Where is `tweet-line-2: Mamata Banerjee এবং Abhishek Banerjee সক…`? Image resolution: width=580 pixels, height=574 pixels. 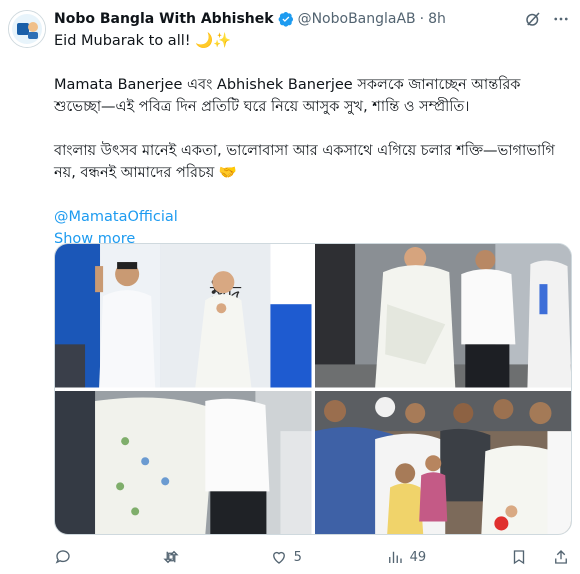
tweet-line-2: Mamata Banerjee এবং Abhishek Banerjee সক… is located at coordinates (287, 96).